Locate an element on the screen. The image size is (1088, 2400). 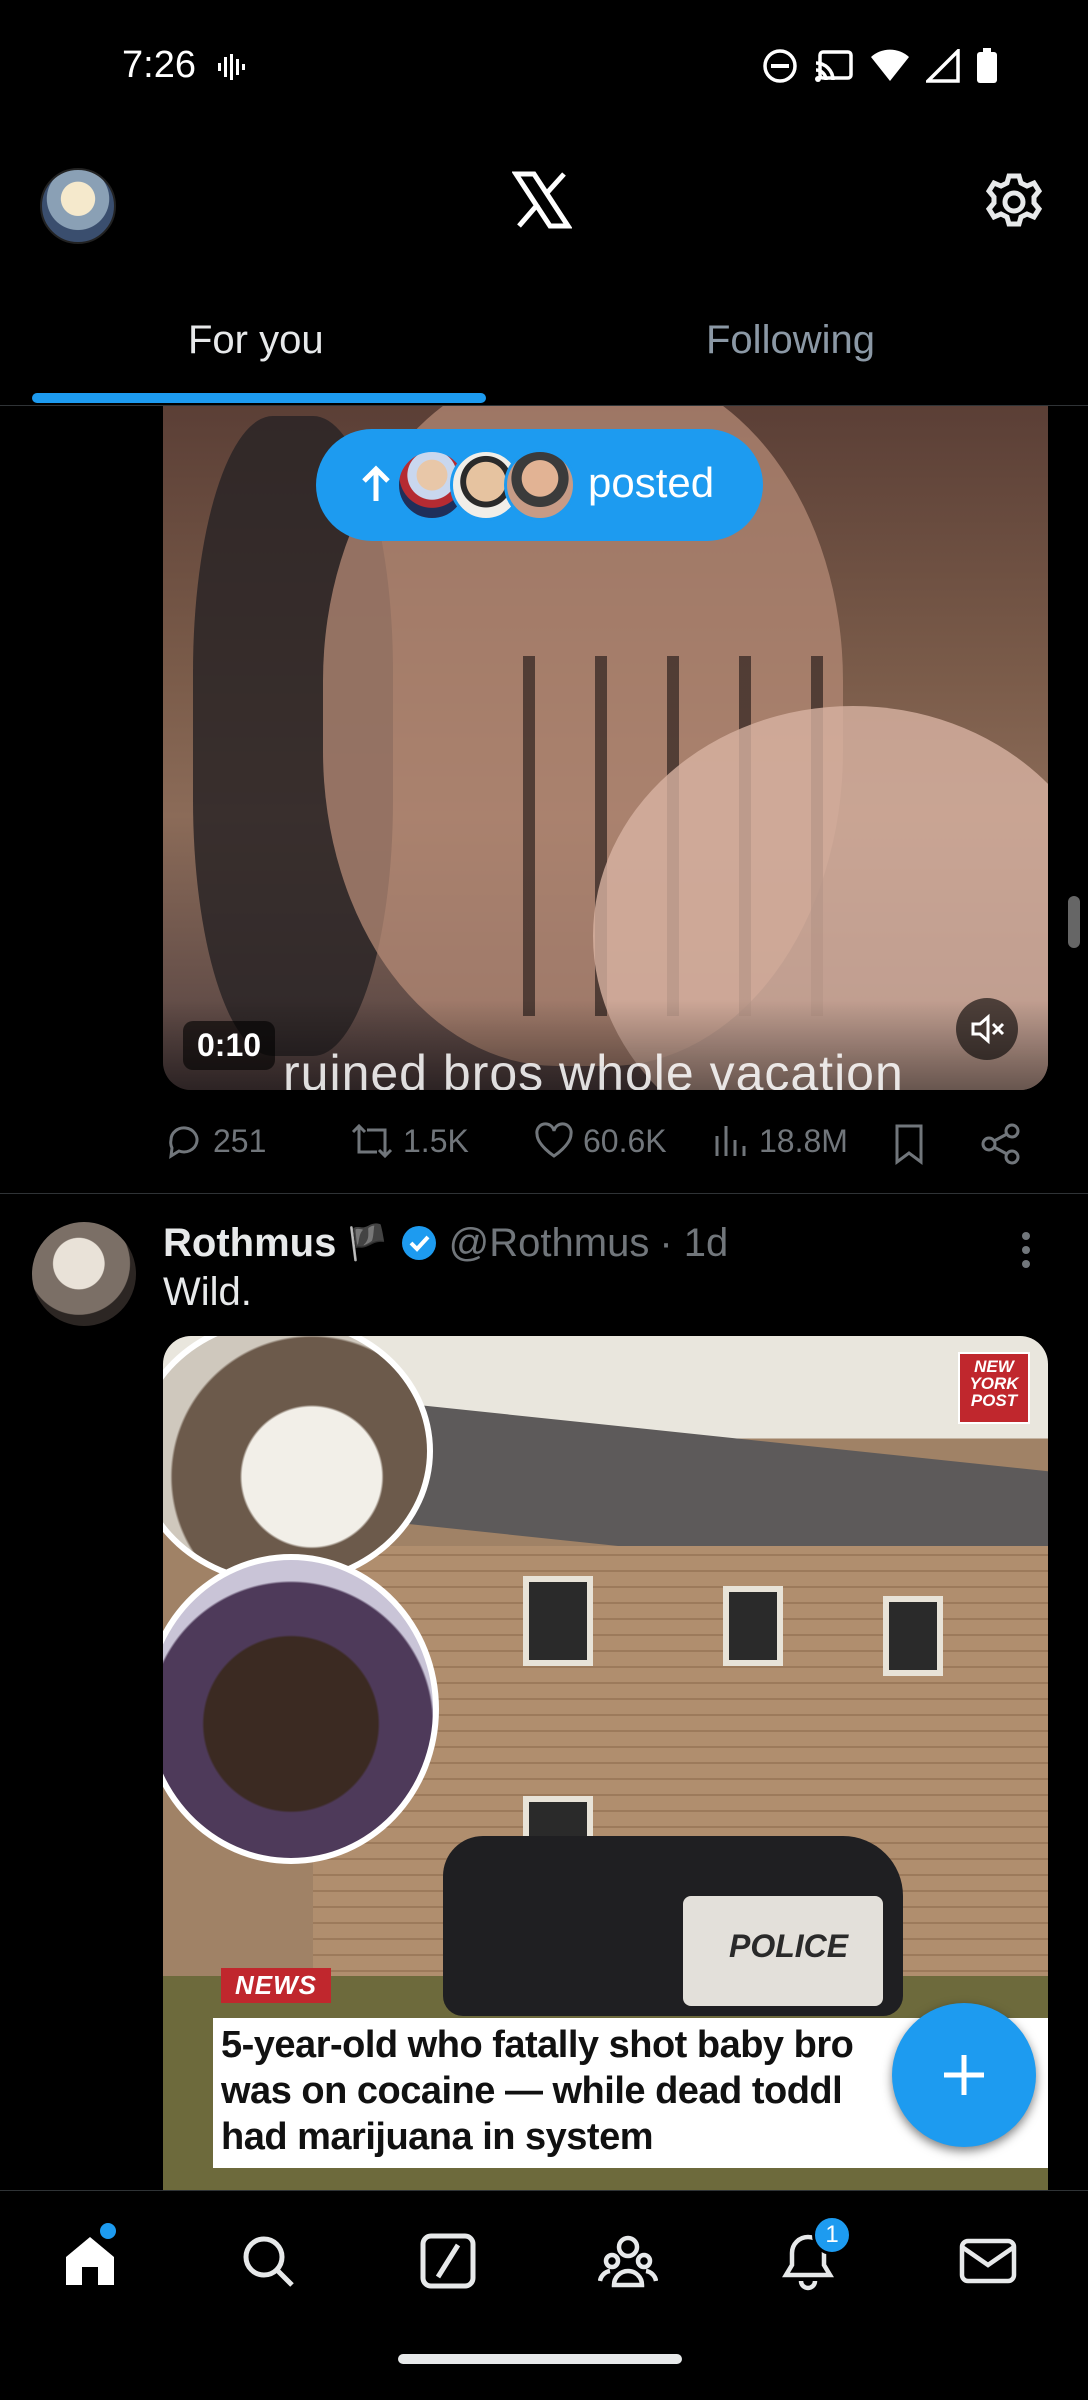
bookmark-icon is located at coordinates (909, 1144).